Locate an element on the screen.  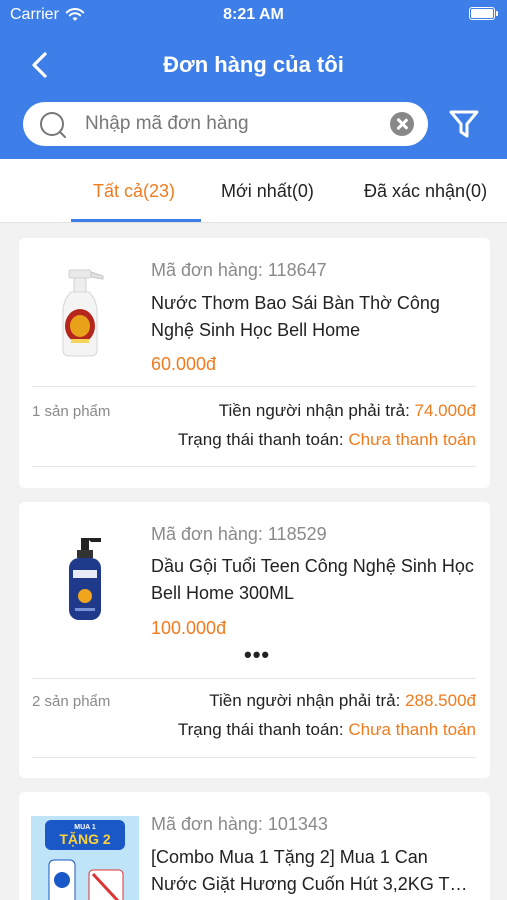
product-count: 2 sản phẩm is located at coordinates (71, 701).